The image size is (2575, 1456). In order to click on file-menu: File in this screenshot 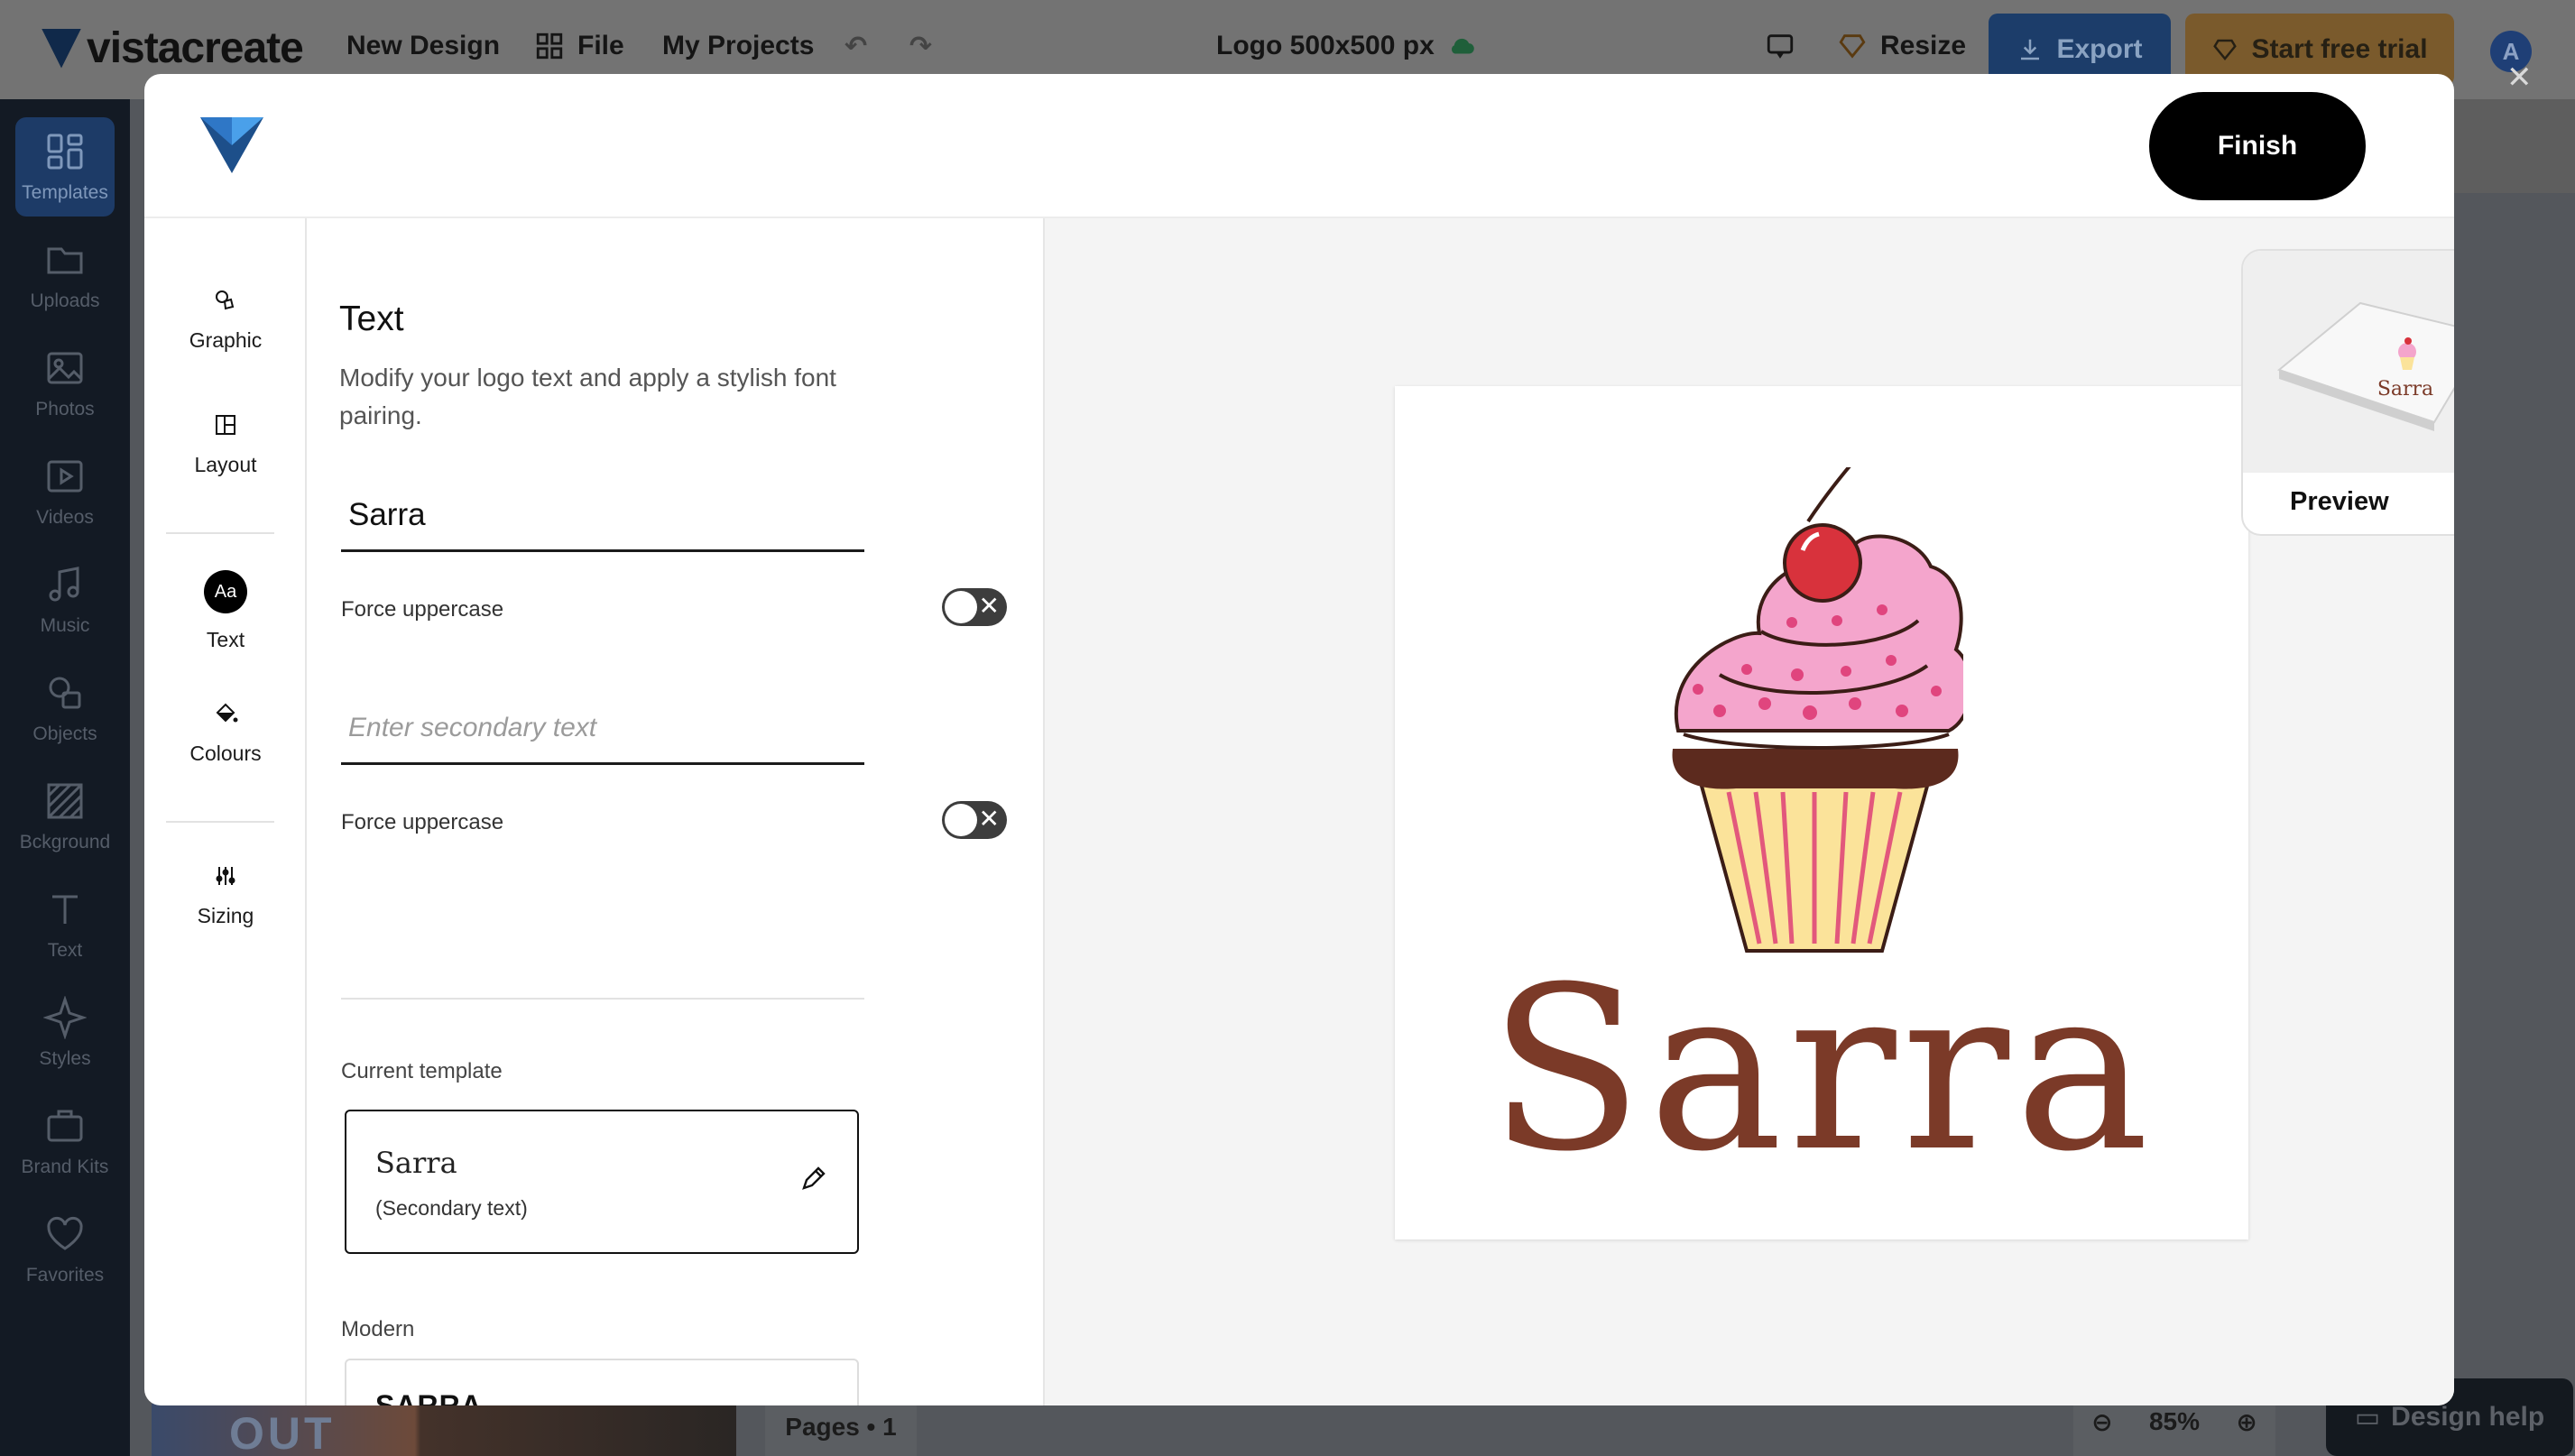, I will do `click(579, 46)`.